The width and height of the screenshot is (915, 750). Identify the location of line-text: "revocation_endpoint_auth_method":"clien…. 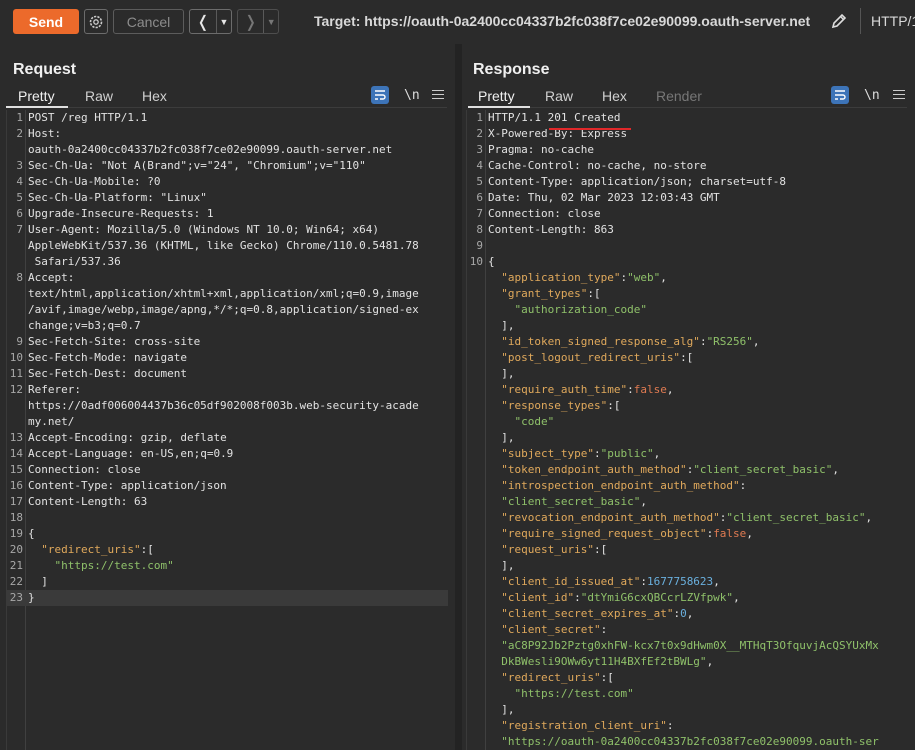
(680, 518).